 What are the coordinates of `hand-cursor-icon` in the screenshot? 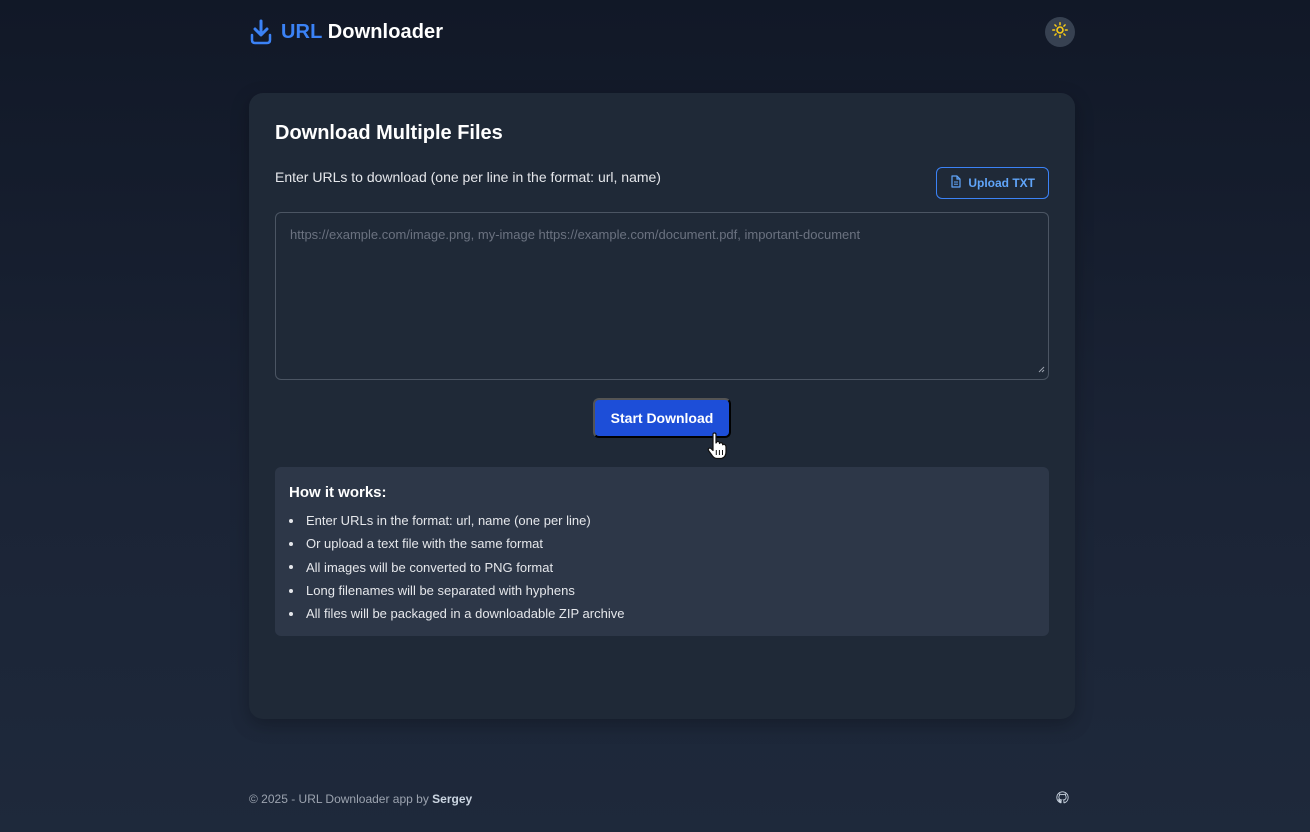 It's located at (718, 448).